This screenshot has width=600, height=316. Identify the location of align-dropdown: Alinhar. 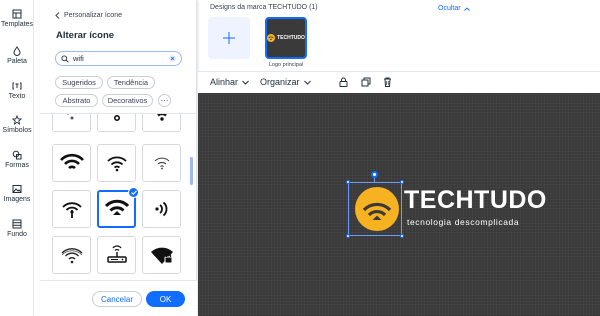
(229, 82).